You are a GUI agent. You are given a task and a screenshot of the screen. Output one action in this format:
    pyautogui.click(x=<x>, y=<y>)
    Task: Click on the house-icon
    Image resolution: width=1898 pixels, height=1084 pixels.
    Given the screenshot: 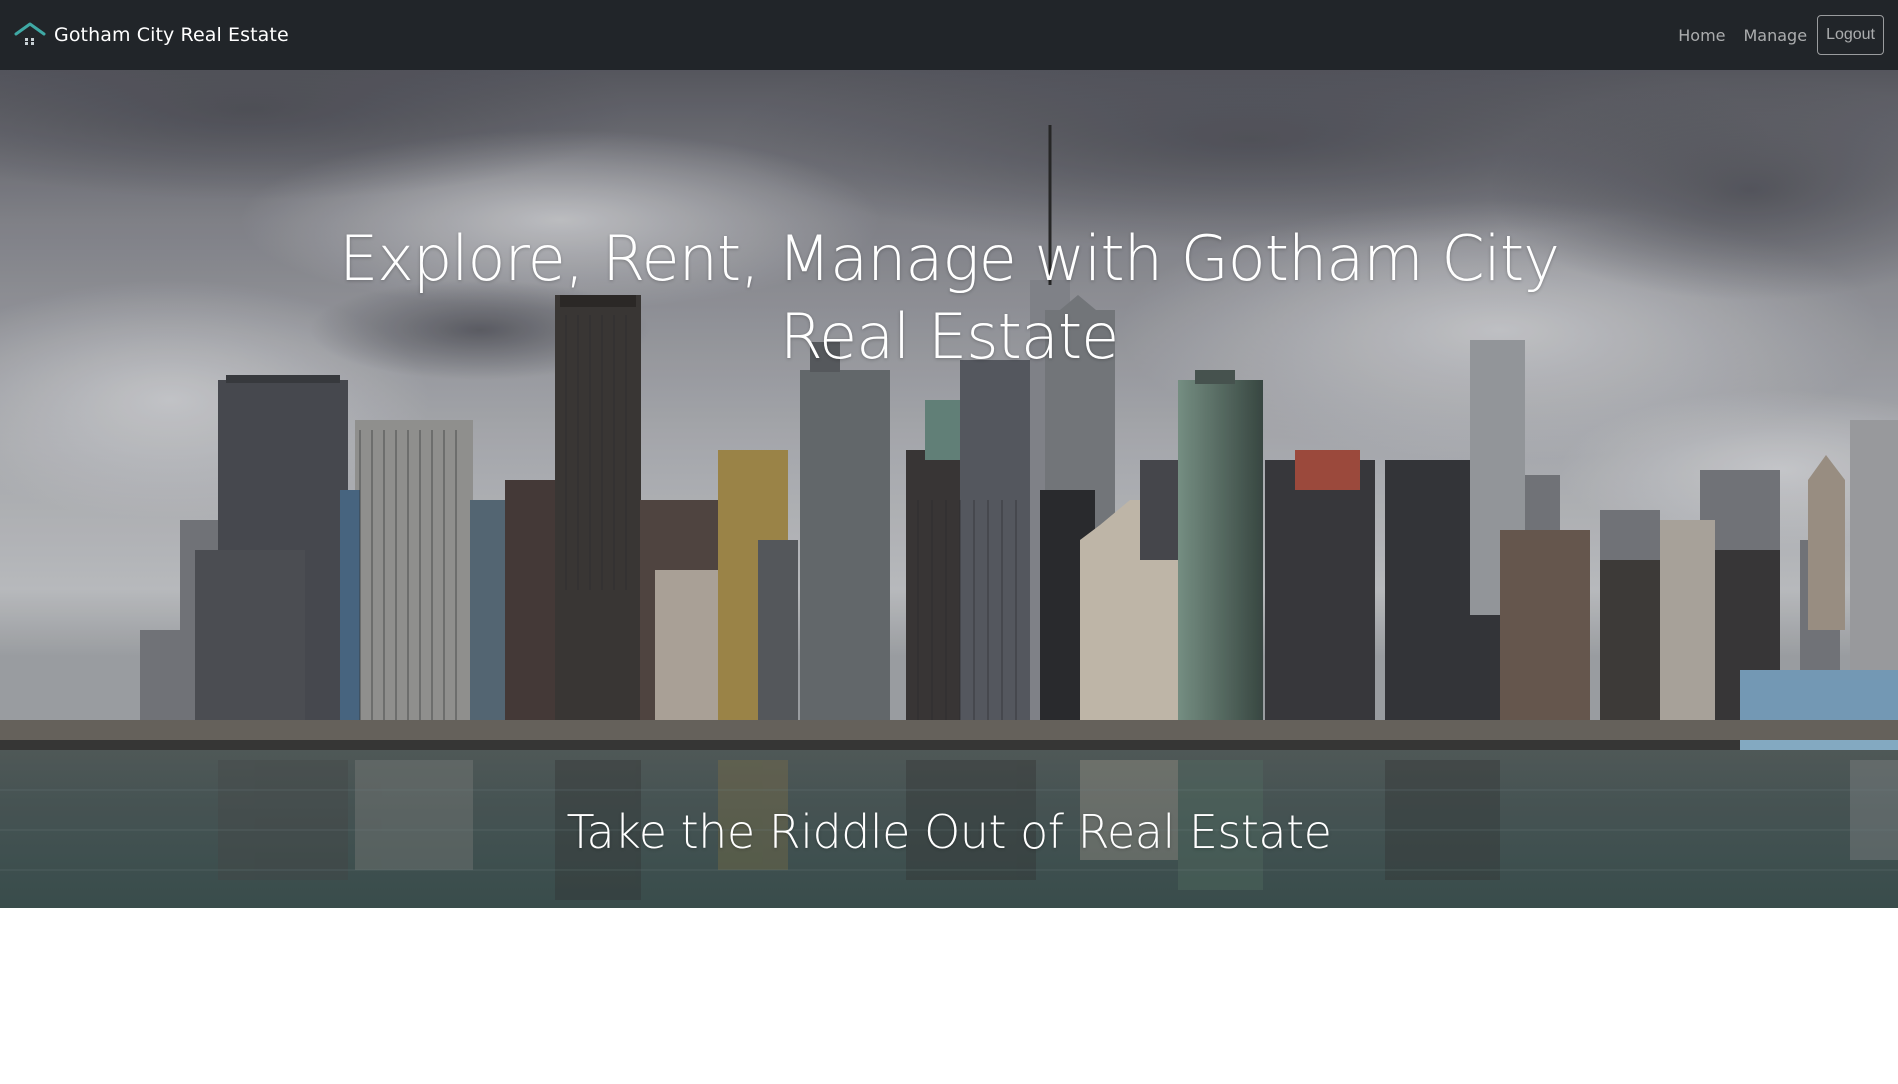 What is the action you would take?
    pyautogui.click(x=30, y=34)
    